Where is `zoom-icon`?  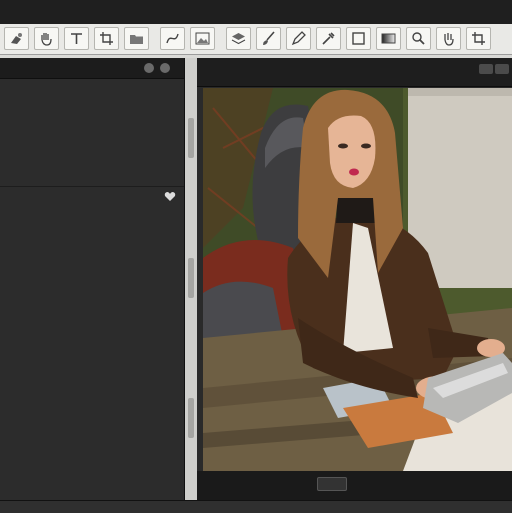 zoom-icon is located at coordinates (418, 38).